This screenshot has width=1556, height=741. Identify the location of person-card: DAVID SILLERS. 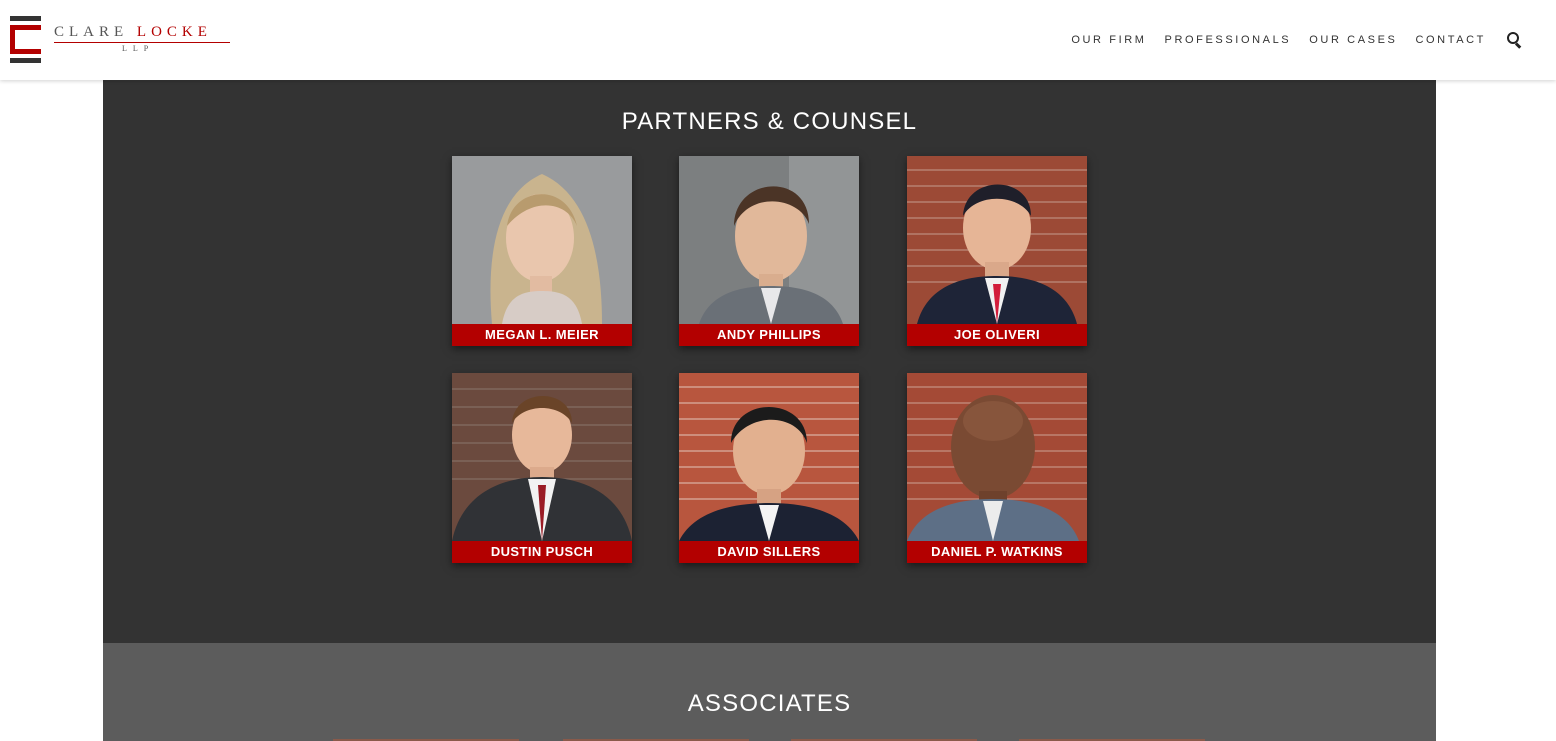
(769, 468).